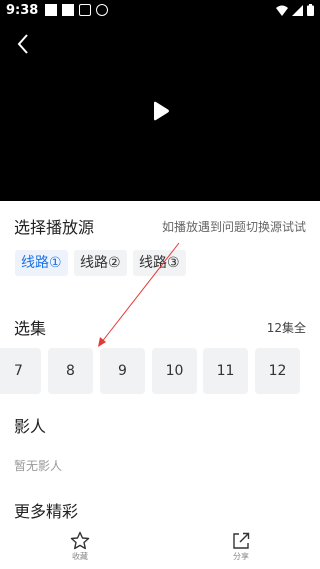  Describe the element at coordinates (68, 10) in the screenshot. I see `notification-square-icon` at that location.